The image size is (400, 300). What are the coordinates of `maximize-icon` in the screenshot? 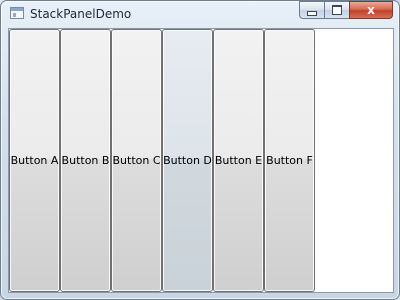 It's located at (337, 10).